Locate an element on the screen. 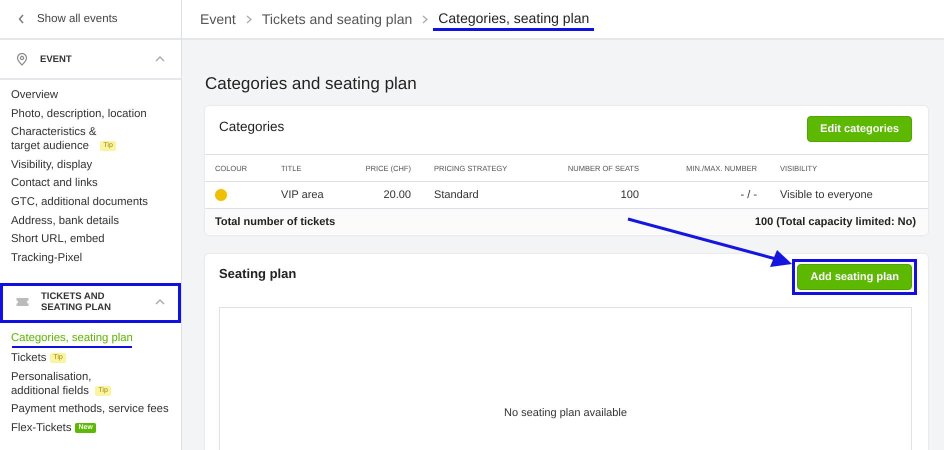 The image size is (944, 450). nav-link: Address, bank details is located at coordinates (65, 221).